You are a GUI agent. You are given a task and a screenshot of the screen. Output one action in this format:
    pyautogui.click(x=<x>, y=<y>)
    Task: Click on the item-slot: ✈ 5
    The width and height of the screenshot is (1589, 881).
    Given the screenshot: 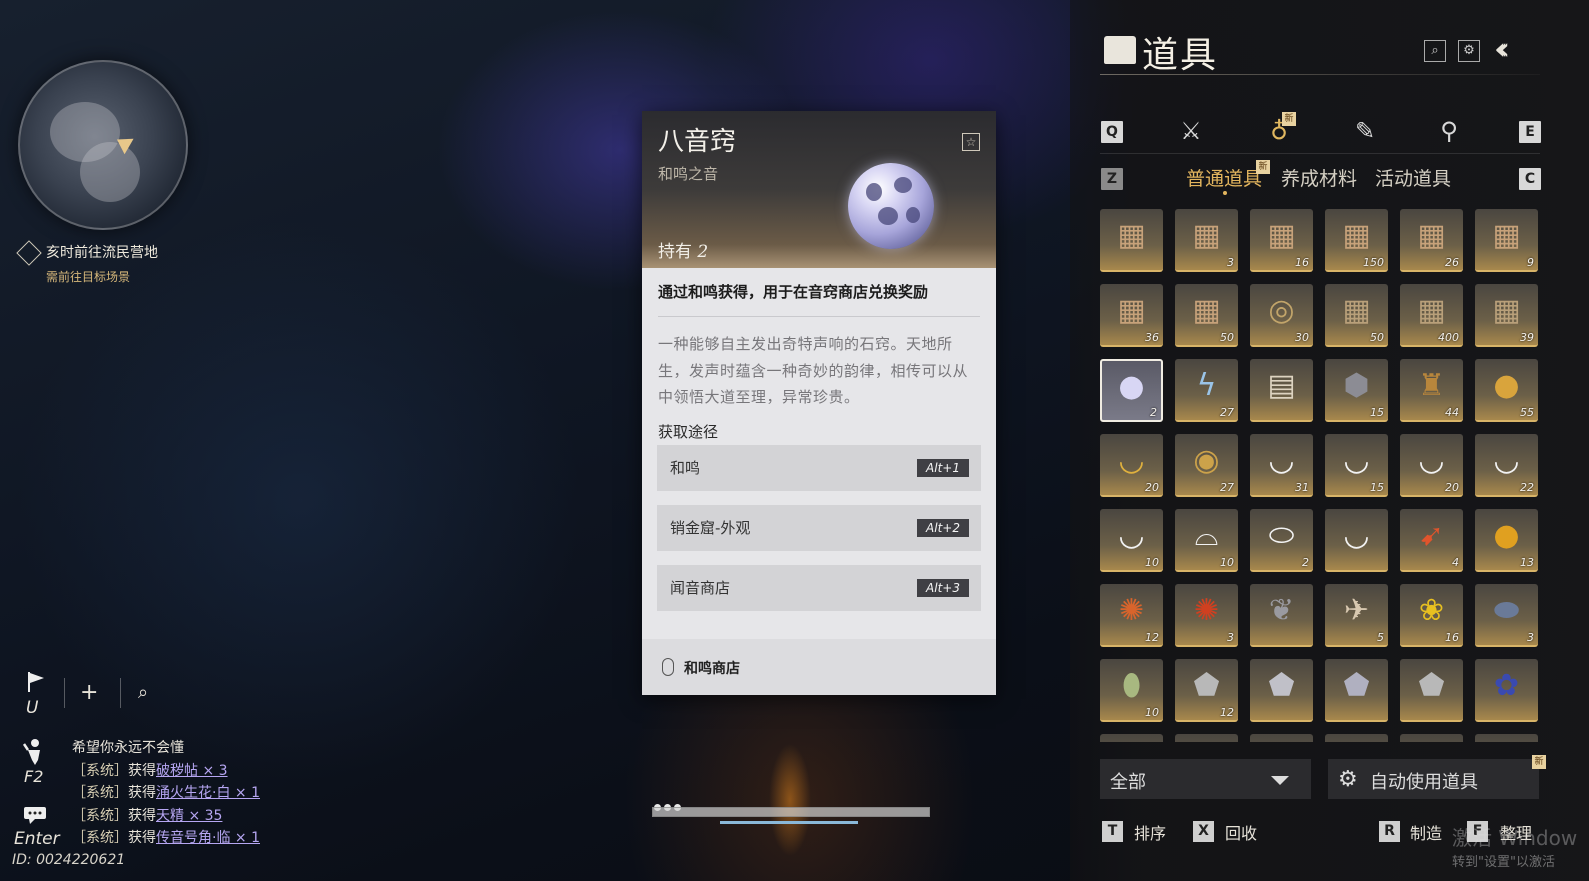 What is the action you would take?
    pyautogui.click(x=1356, y=615)
    